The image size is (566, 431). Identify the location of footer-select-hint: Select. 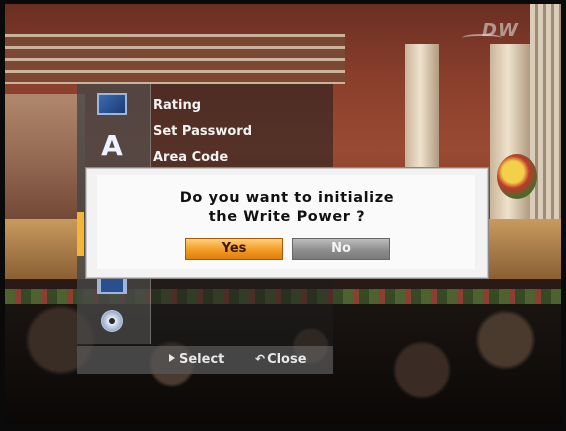
(196, 359).